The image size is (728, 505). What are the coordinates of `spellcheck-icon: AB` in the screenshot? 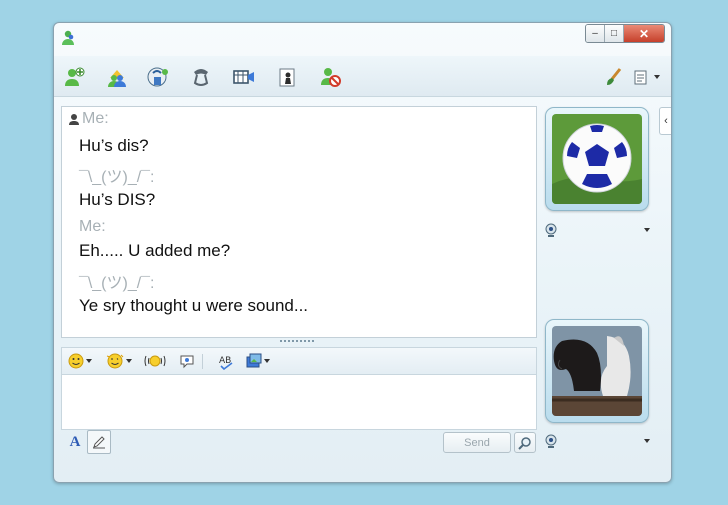 It's located at (226, 363).